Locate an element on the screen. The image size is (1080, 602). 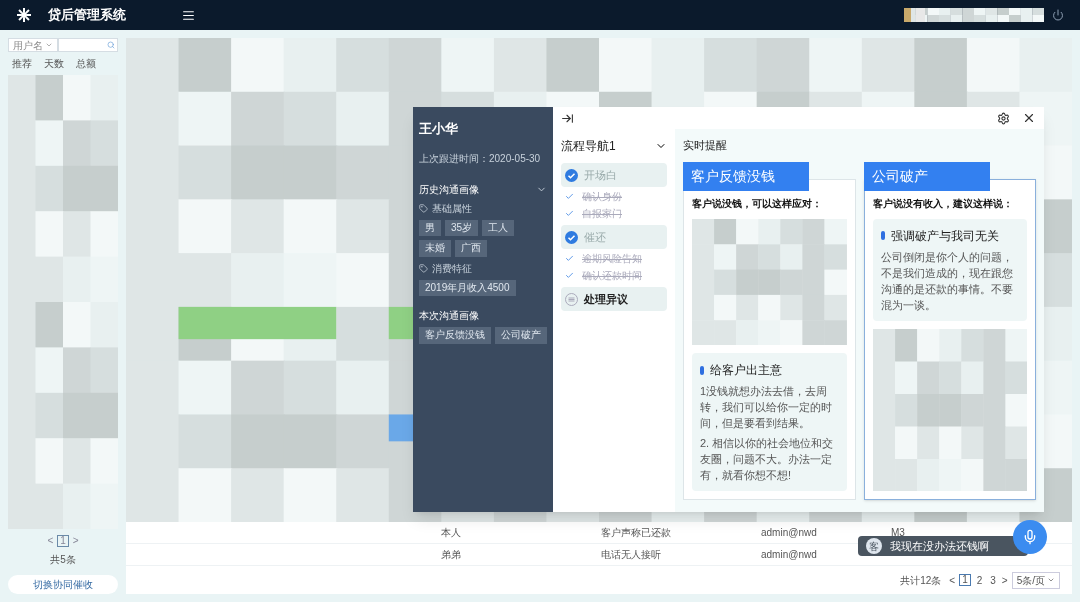
page-size-select: 5条/页 is located at coordinates (1035, 580).